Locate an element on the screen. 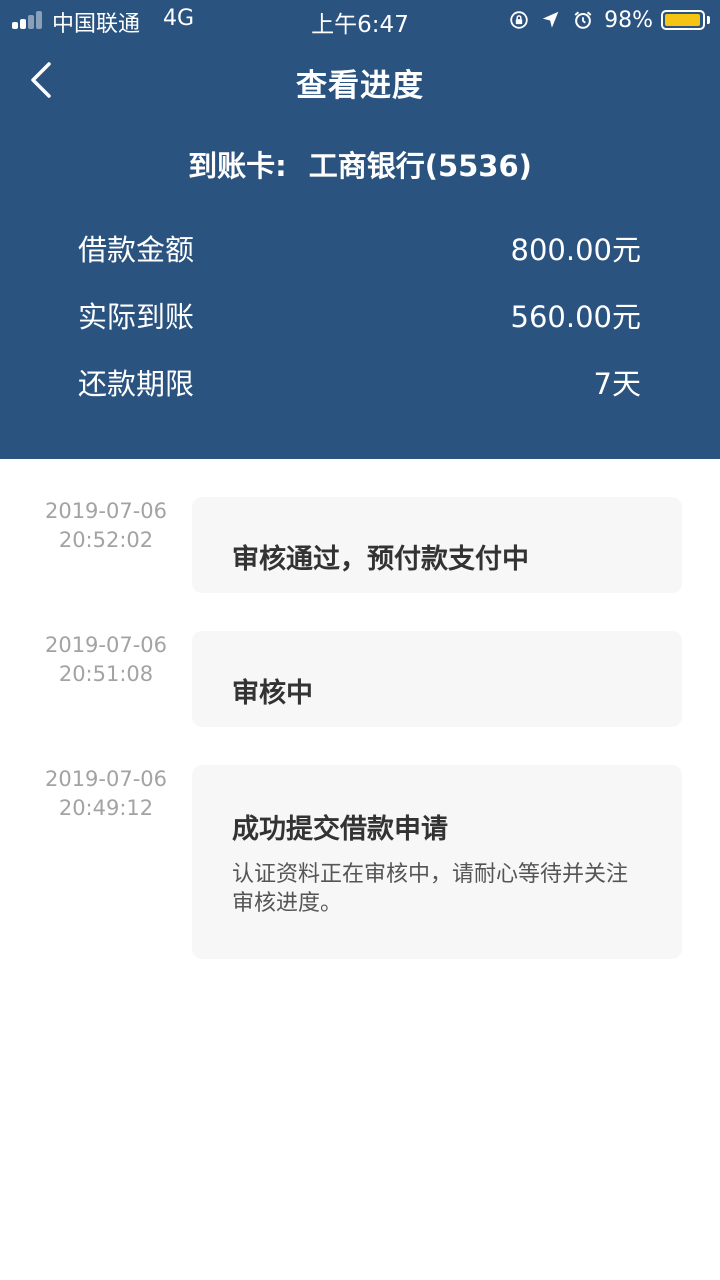 The width and height of the screenshot is (720, 1280). battery-icon is located at coordinates (683, 20).